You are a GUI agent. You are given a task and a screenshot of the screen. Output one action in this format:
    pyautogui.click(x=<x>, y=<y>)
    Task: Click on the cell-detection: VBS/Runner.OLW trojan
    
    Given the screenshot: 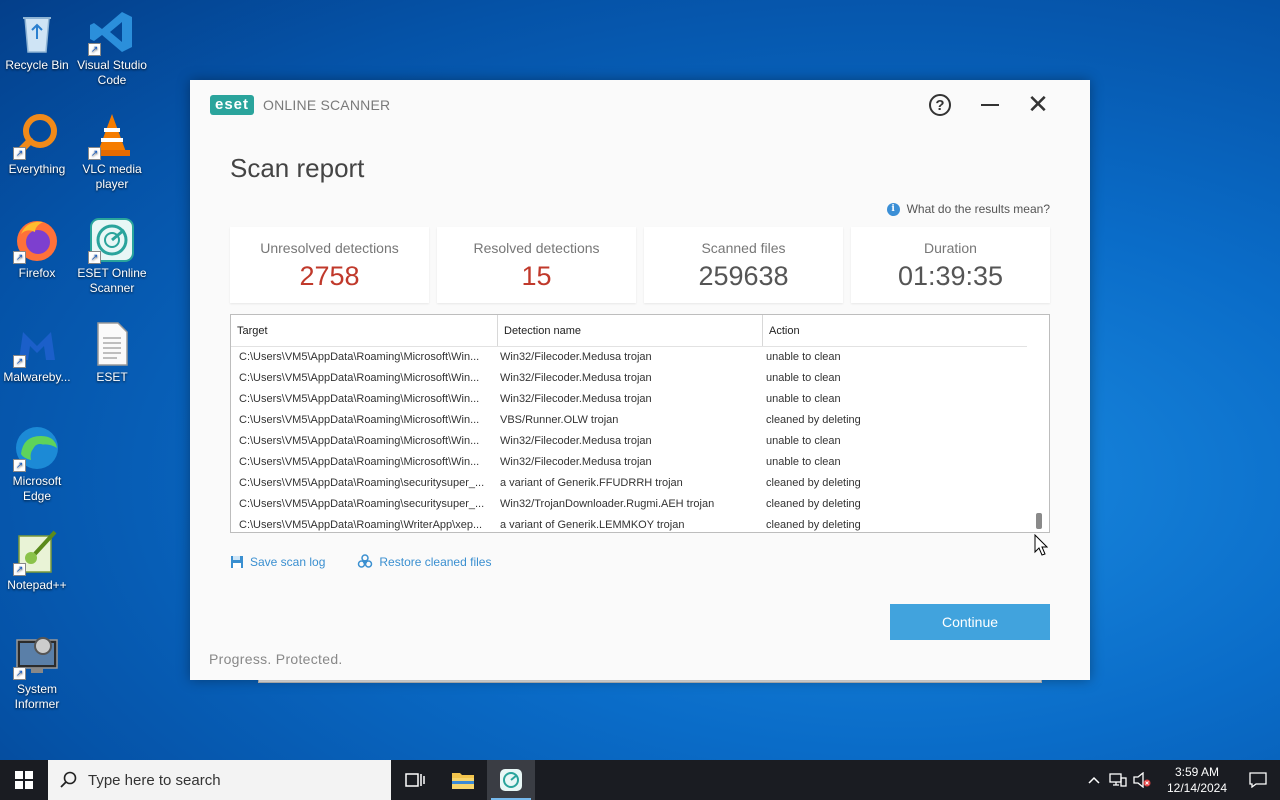 What is the action you would take?
    pyautogui.click(x=559, y=420)
    